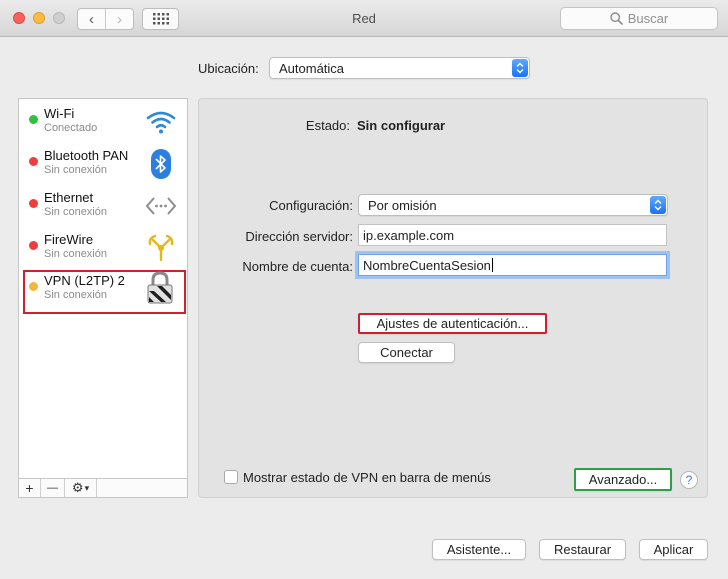  What do you see at coordinates (492, 265) in the screenshot?
I see `text-caret` at bounding box center [492, 265].